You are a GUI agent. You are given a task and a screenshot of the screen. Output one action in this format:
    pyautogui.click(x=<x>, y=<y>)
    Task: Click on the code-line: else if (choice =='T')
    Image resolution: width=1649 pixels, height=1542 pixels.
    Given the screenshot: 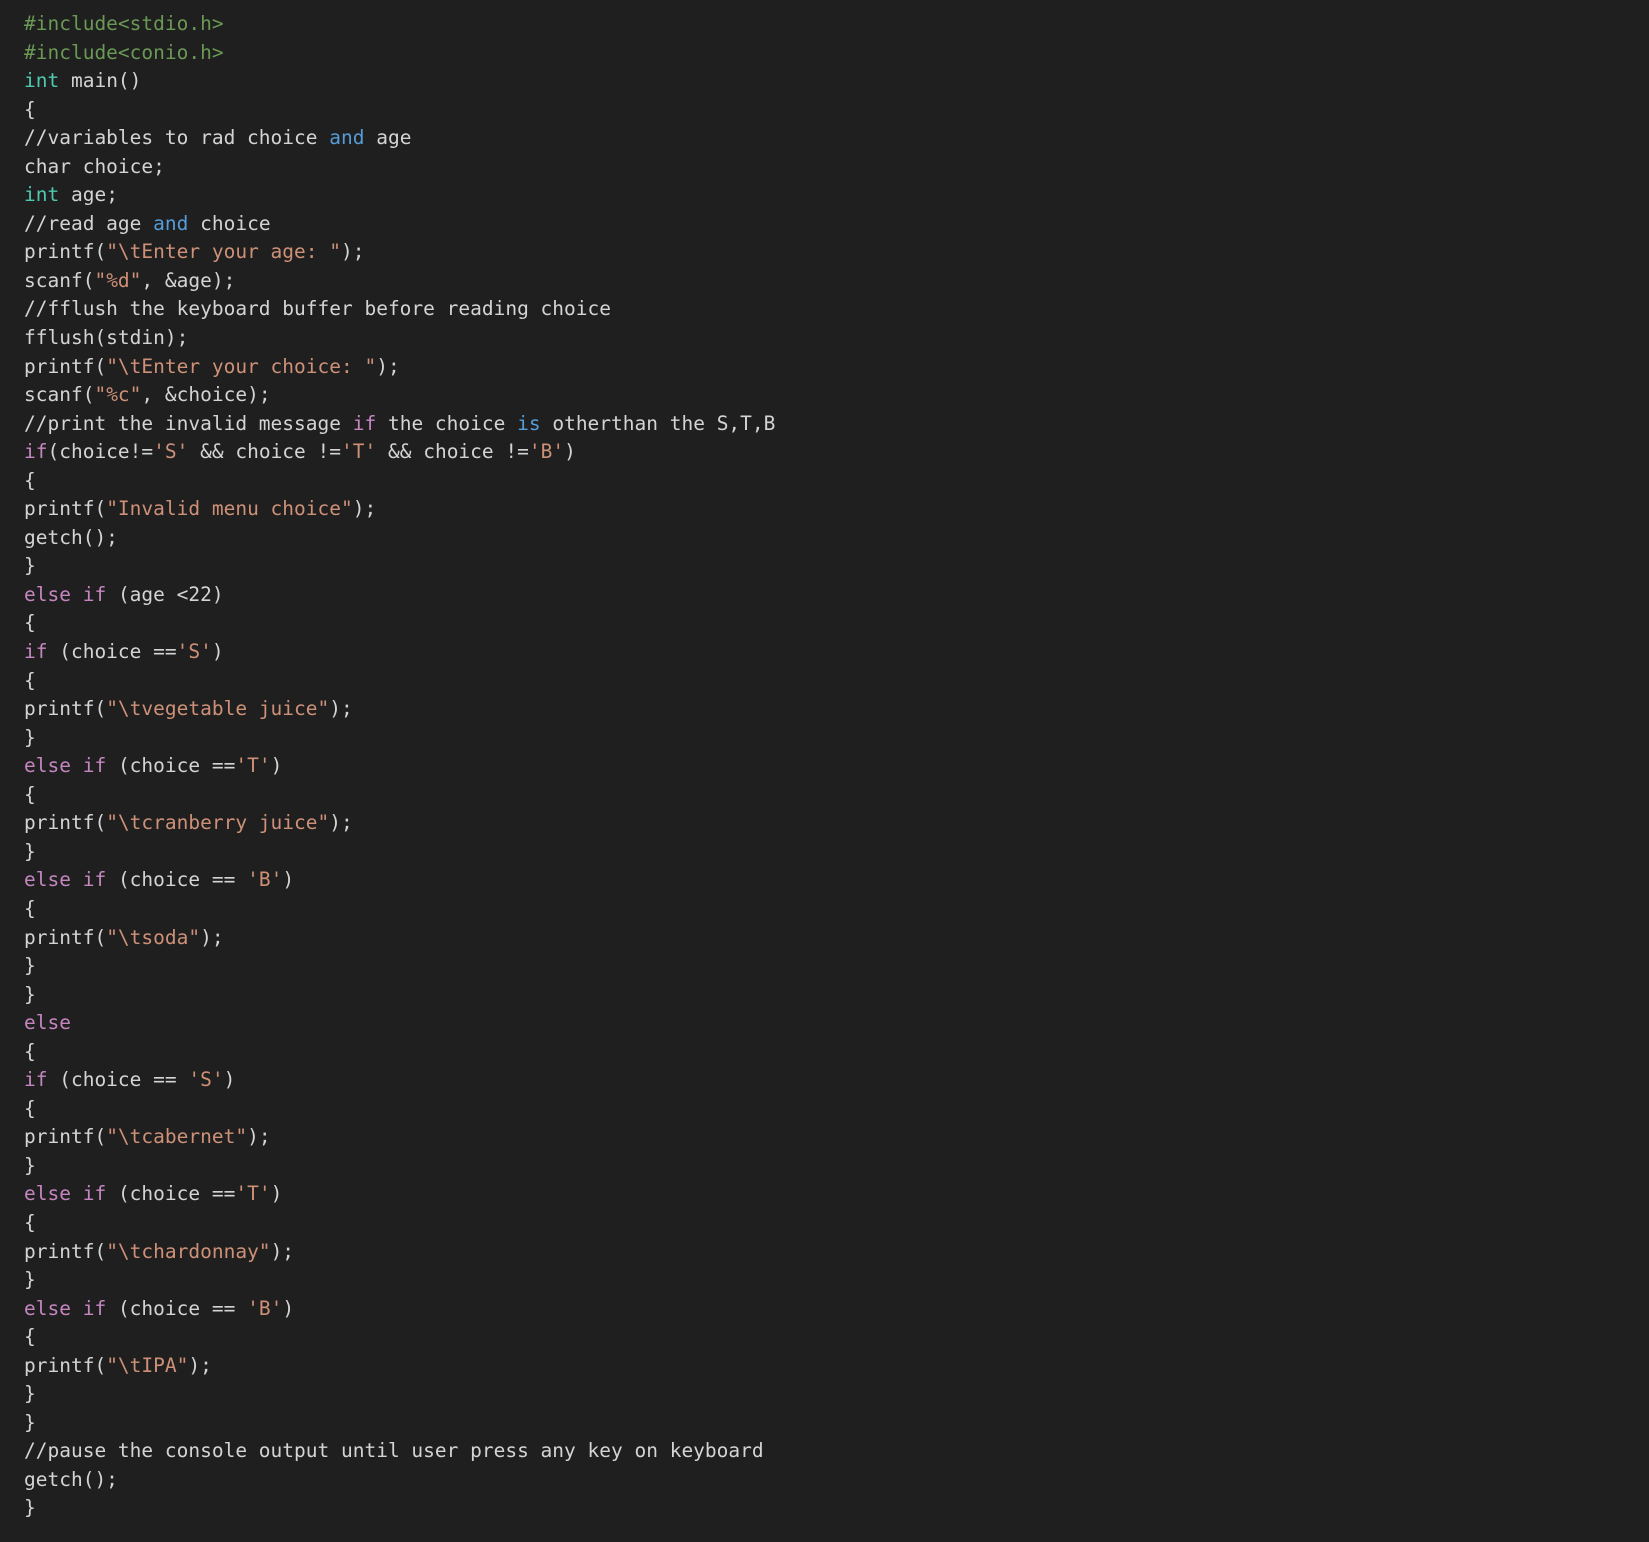 What is the action you would take?
    pyautogui.click(x=399, y=766)
    